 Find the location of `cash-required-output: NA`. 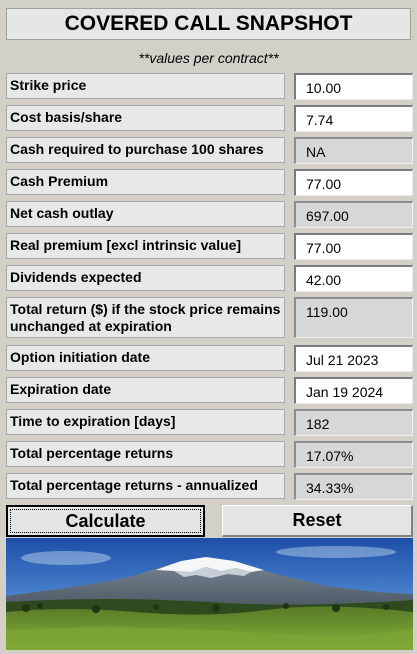

cash-required-output: NA is located at coordinates (353, 150).